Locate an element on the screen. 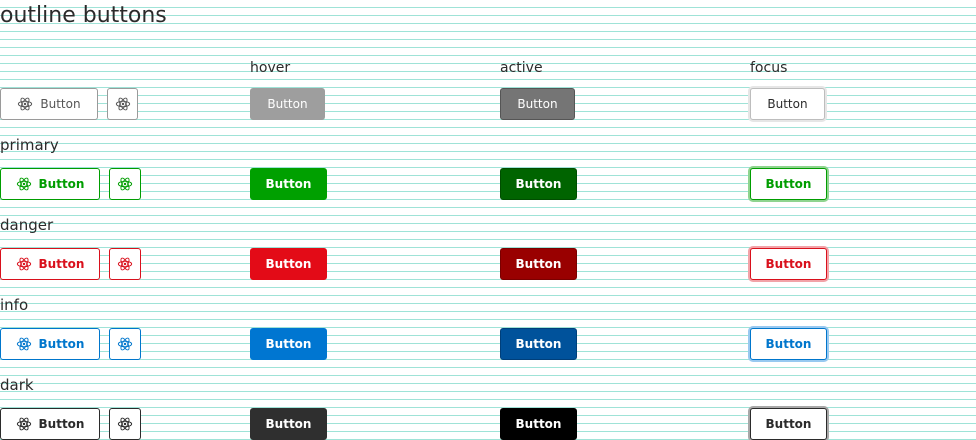  primary-focus-button: Button is located at coordinates (788, 184).